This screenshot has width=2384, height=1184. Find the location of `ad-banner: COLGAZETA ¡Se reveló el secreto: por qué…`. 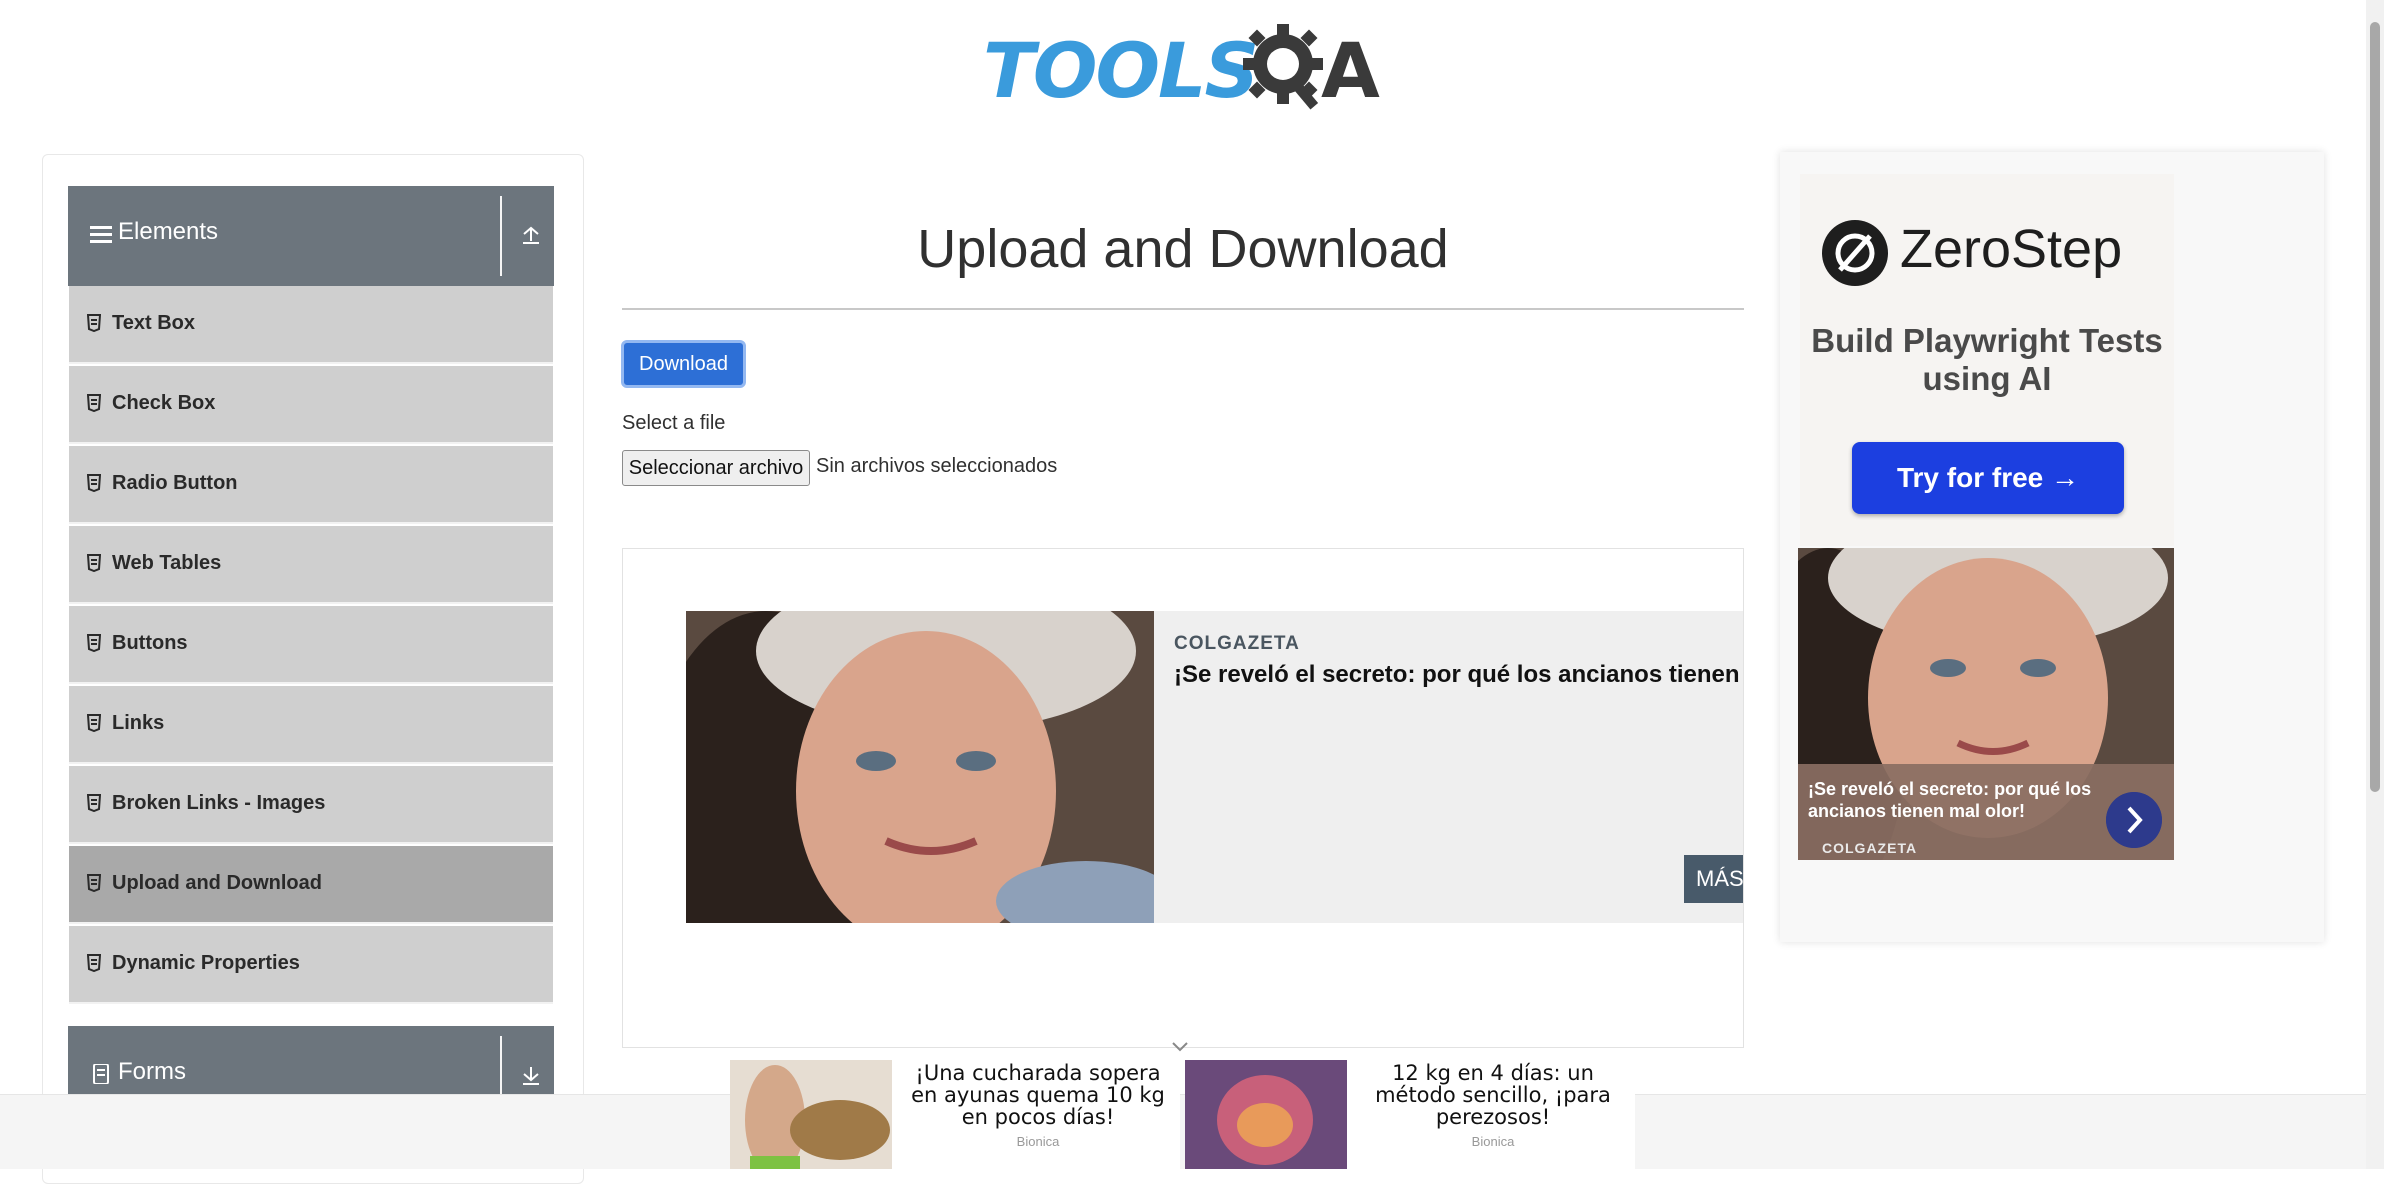

ad-banner: COLGAZETA ¡Se reveló el secreto: por qué… is located at coordinates (1214, 767).